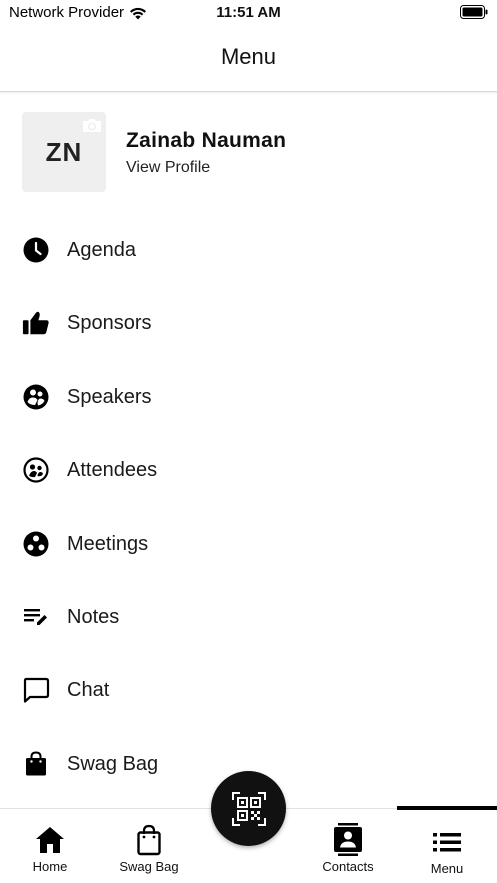 The width and height of the screenshot is (497, 883). Describe the element at coordinates (36, 544) in the screenshot. I see `group-circle-icon` at that location.